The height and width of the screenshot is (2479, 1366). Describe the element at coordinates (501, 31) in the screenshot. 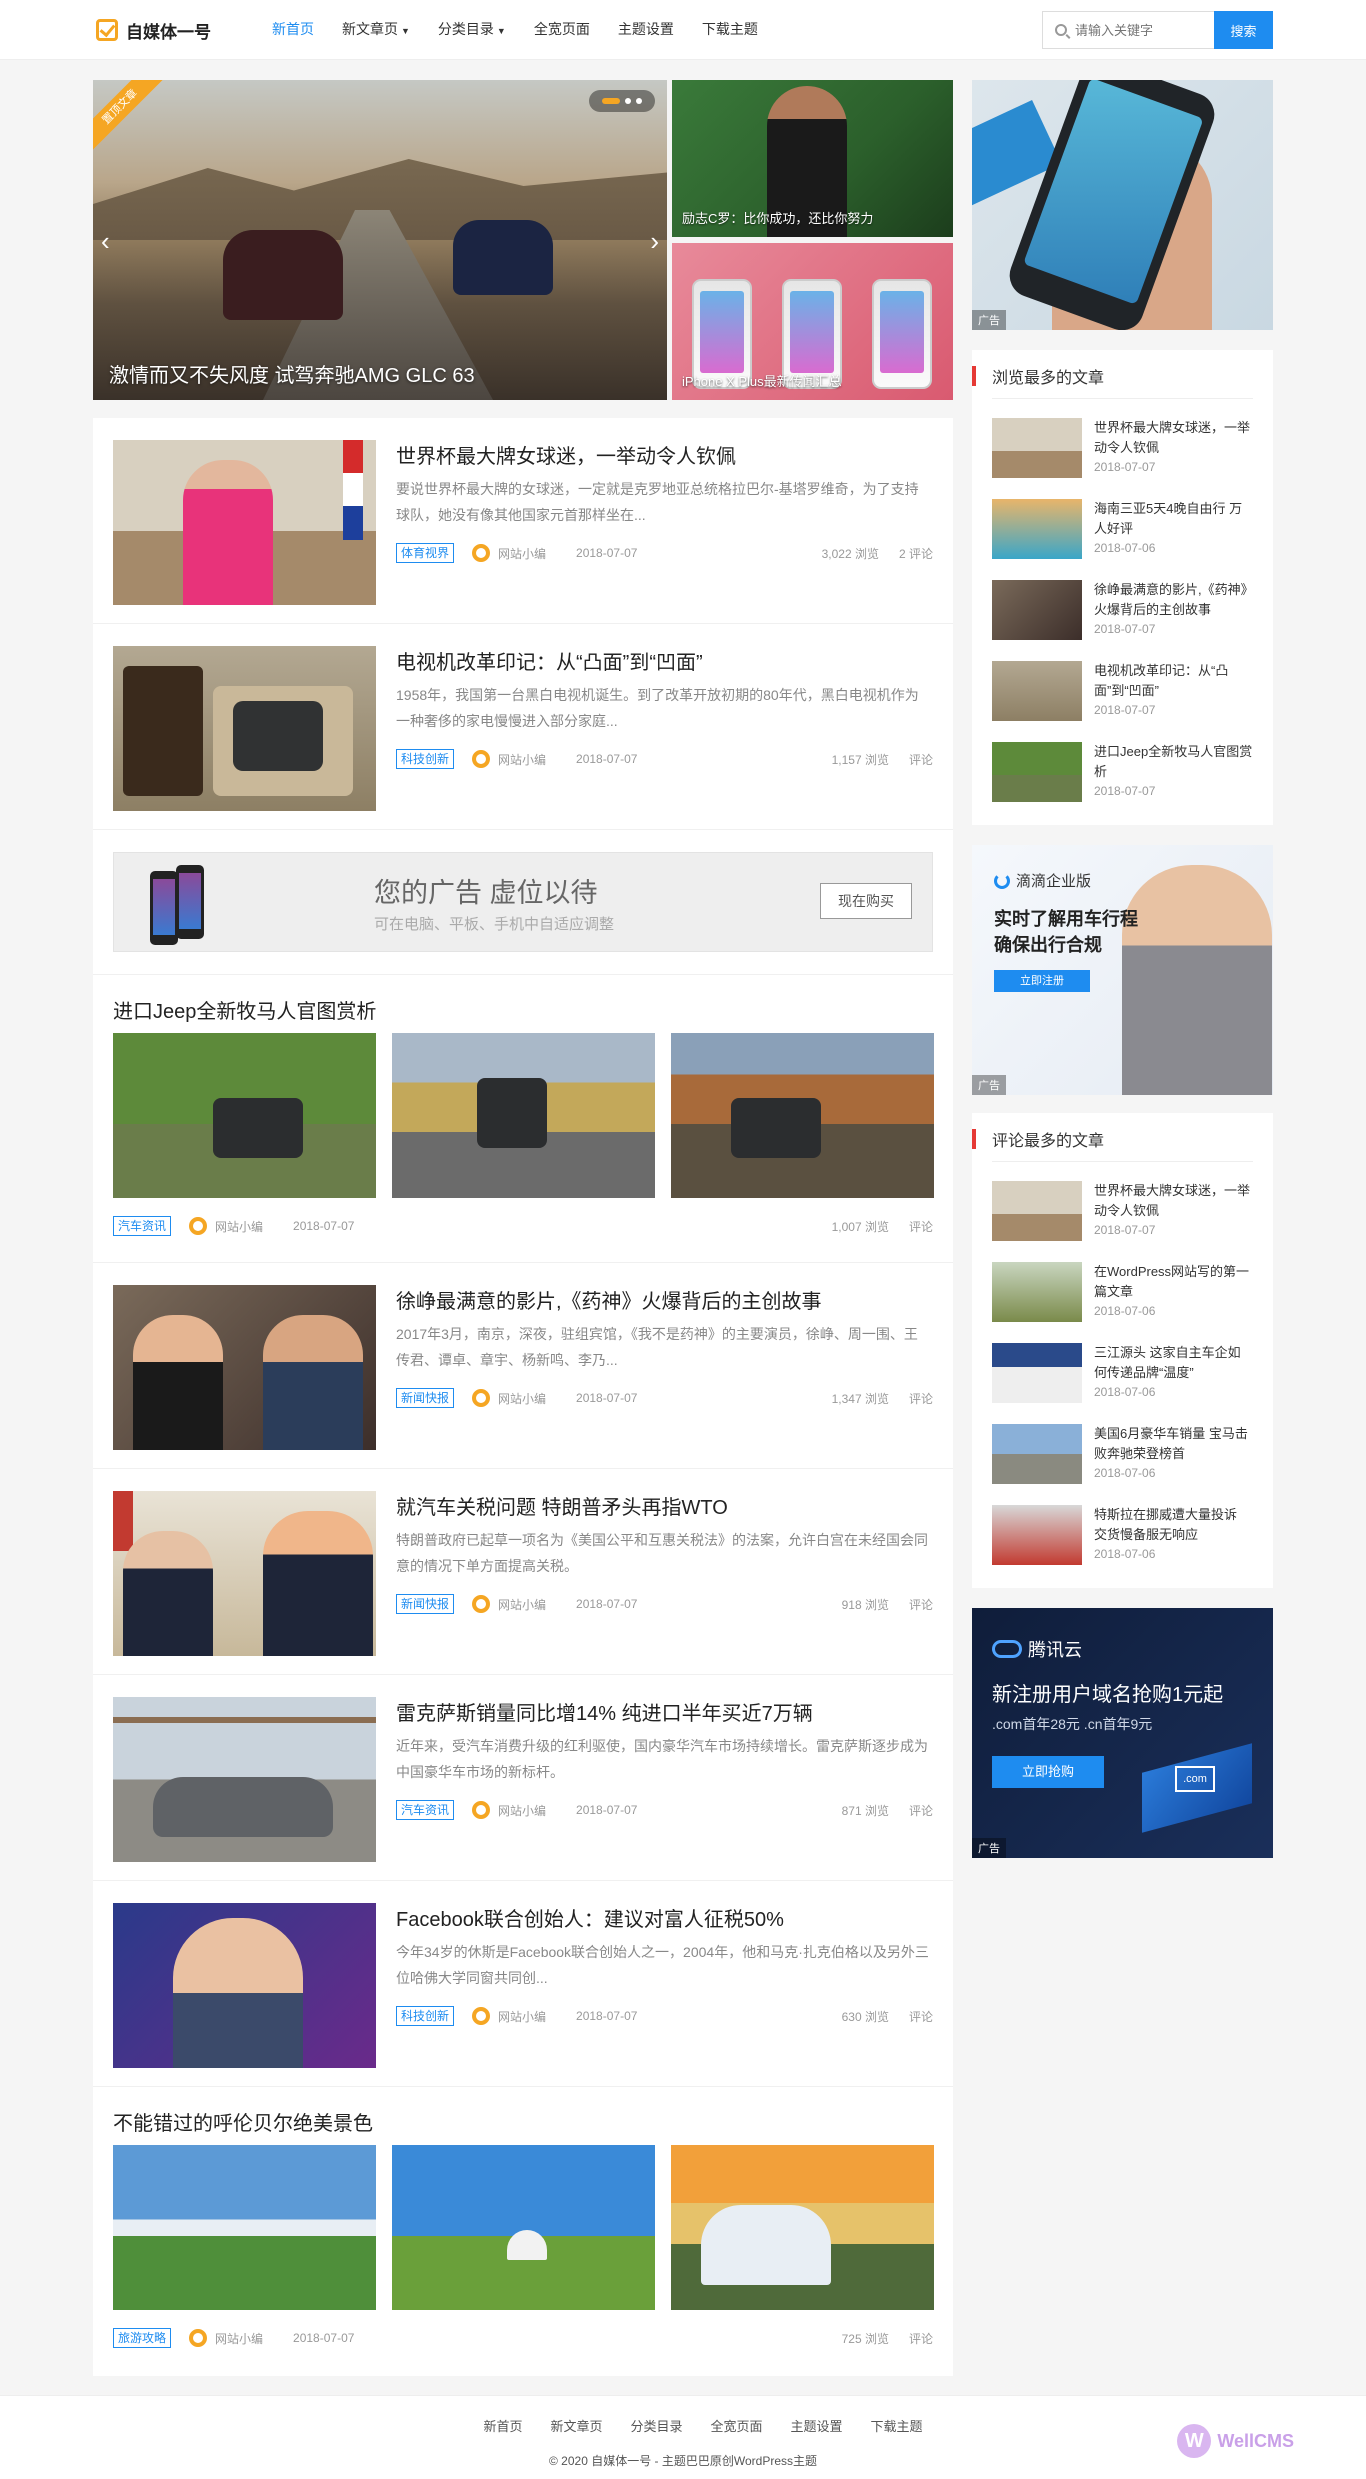

I see `chevron-down-icon: ▼` at that location.